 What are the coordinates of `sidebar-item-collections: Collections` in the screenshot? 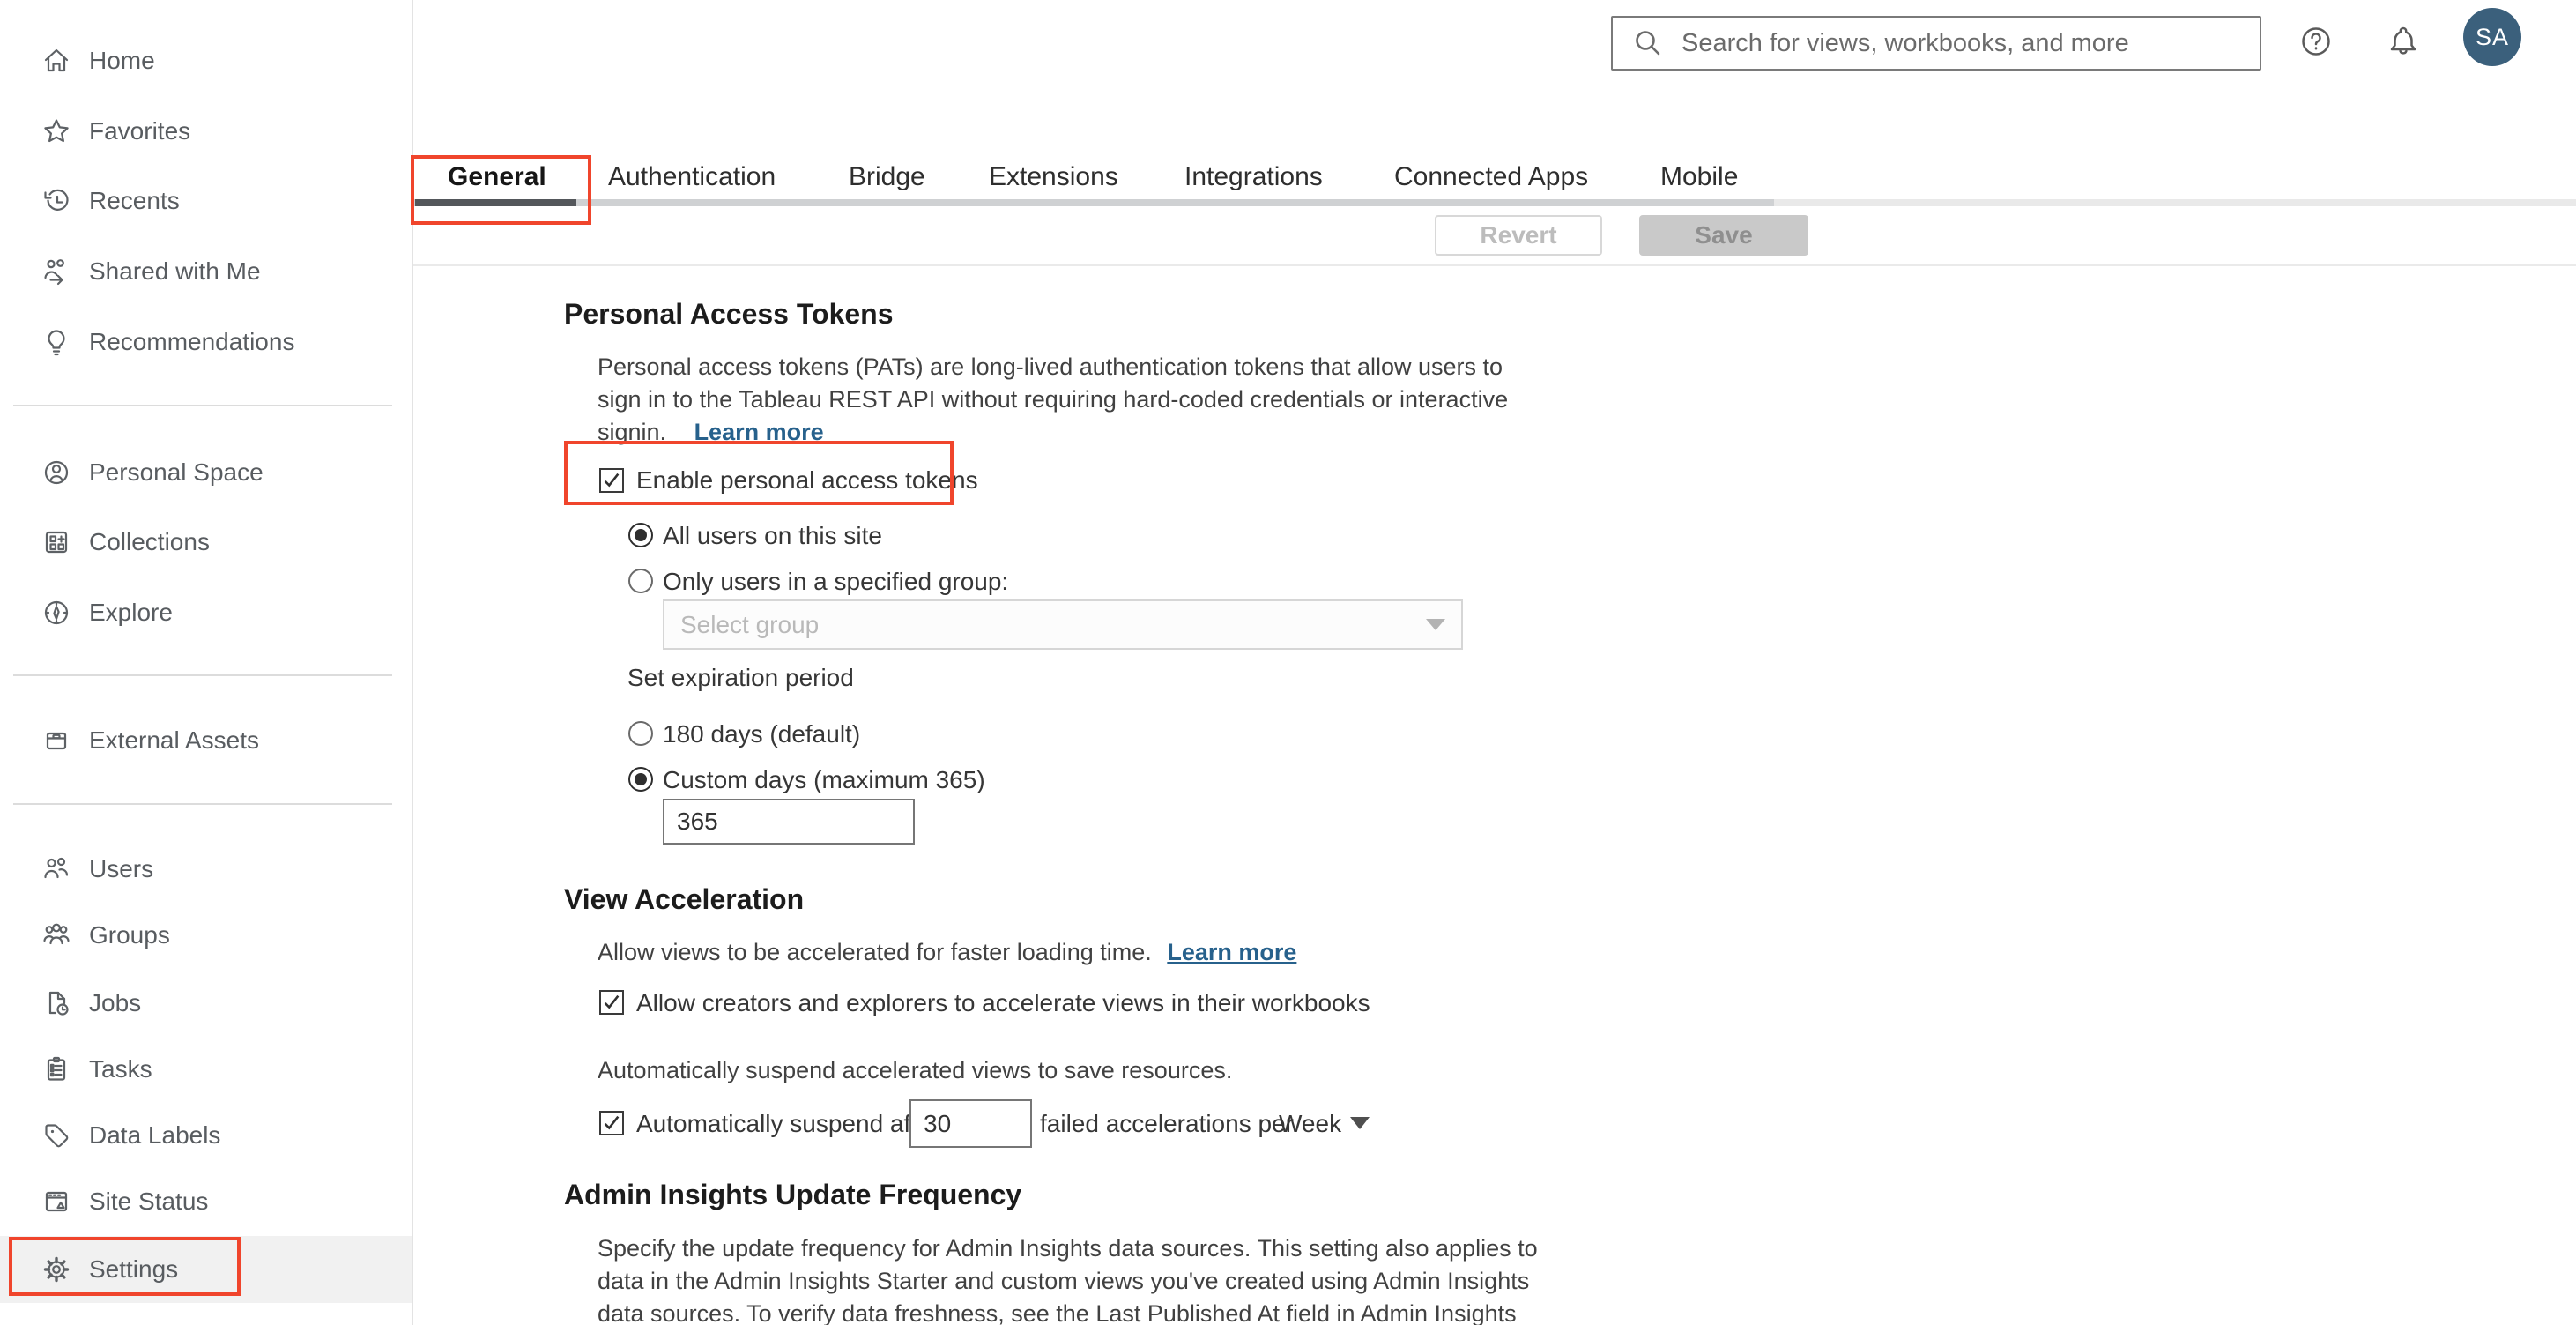 It's located at (206, 542).